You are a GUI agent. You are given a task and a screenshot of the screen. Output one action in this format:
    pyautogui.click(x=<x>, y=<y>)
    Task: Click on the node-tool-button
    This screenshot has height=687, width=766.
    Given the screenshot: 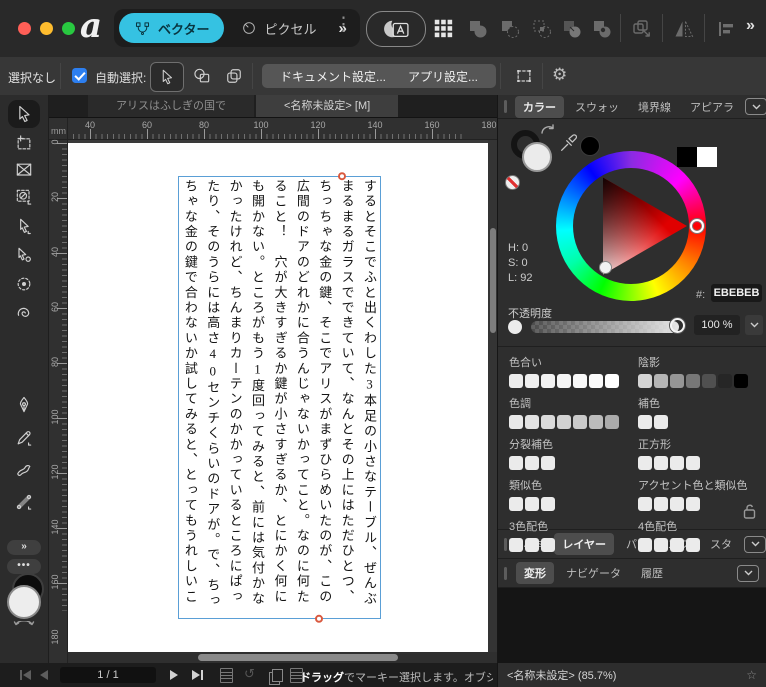 What is the action you would take?
    pyautogui.click(x=24, y=226)
    